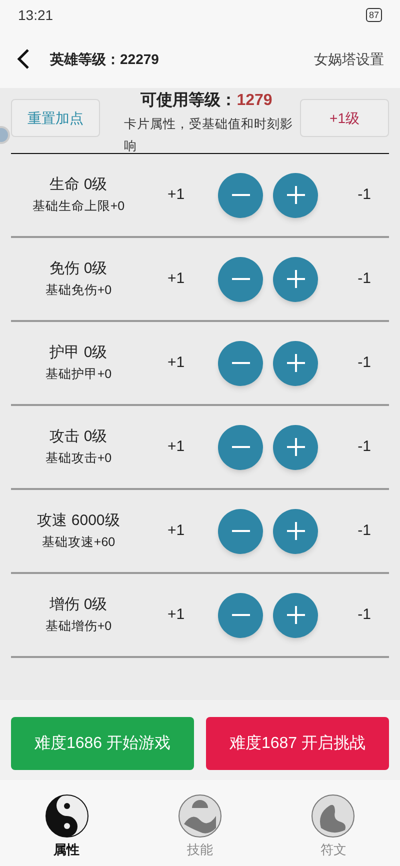 The height and width of the screenshot is (866, 400). I want to click on back-icon, so click(23, 59).